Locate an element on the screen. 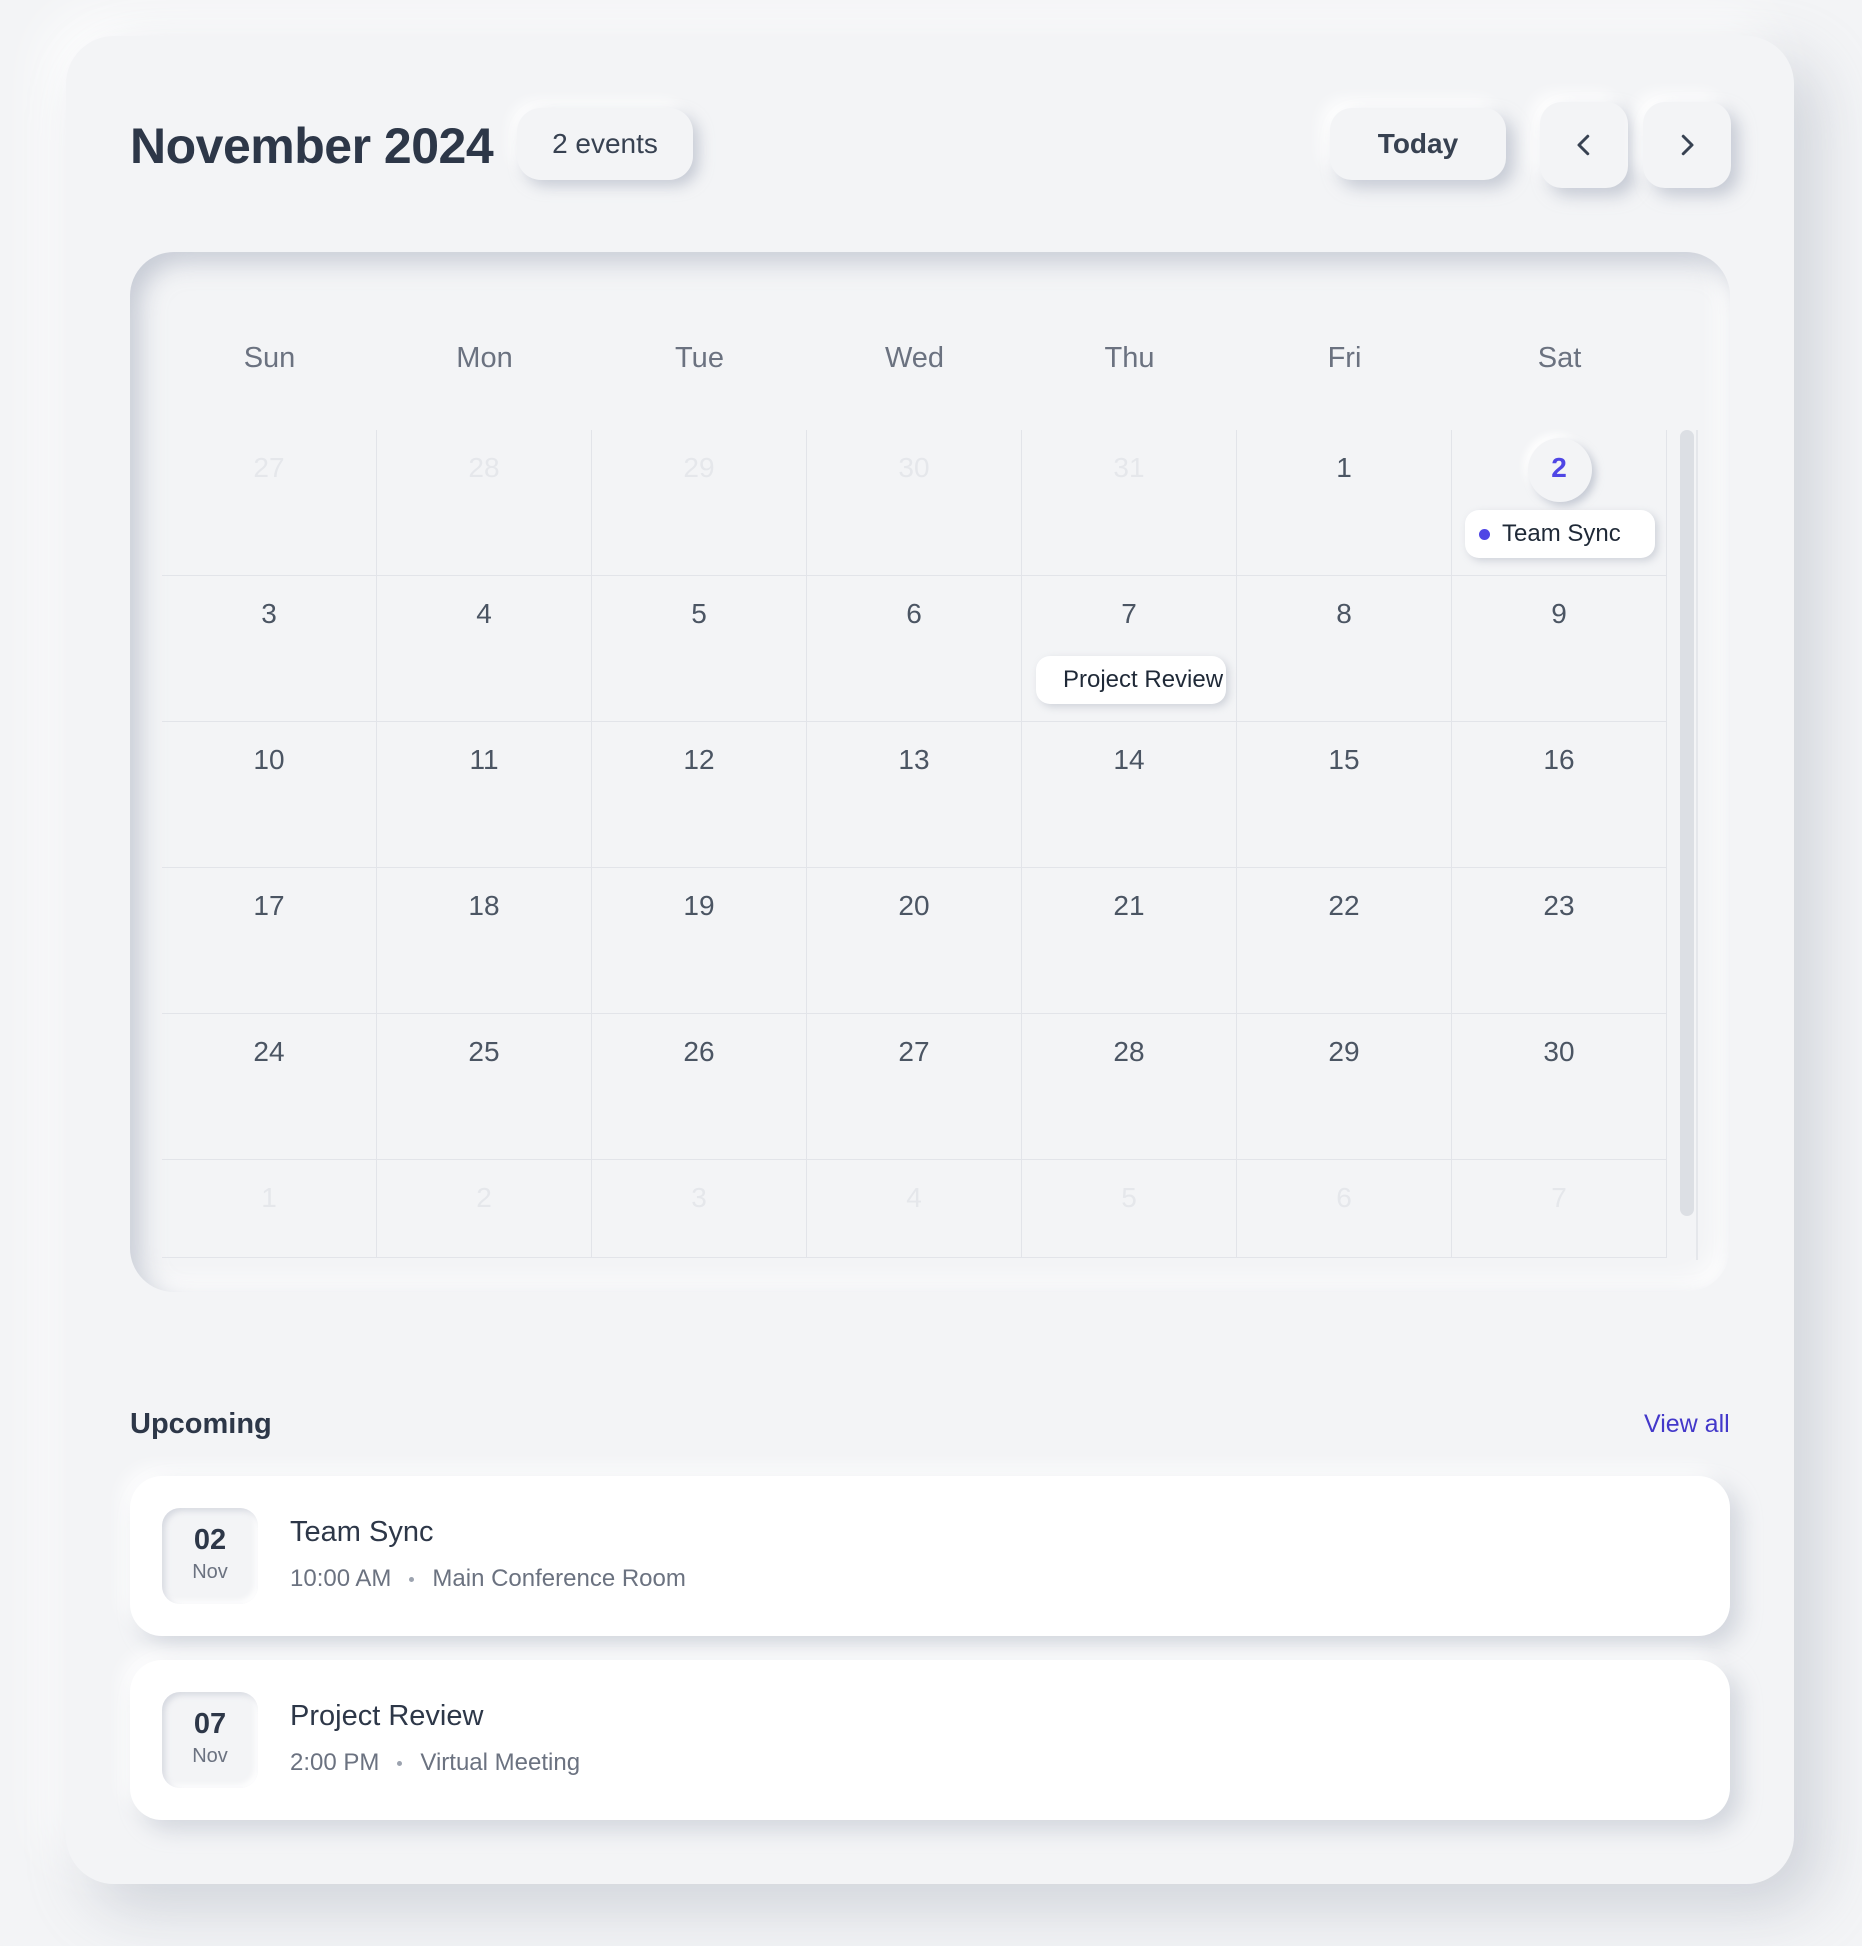  day-cell-outside-month: 7 is located at coordinates (1559, 1209).